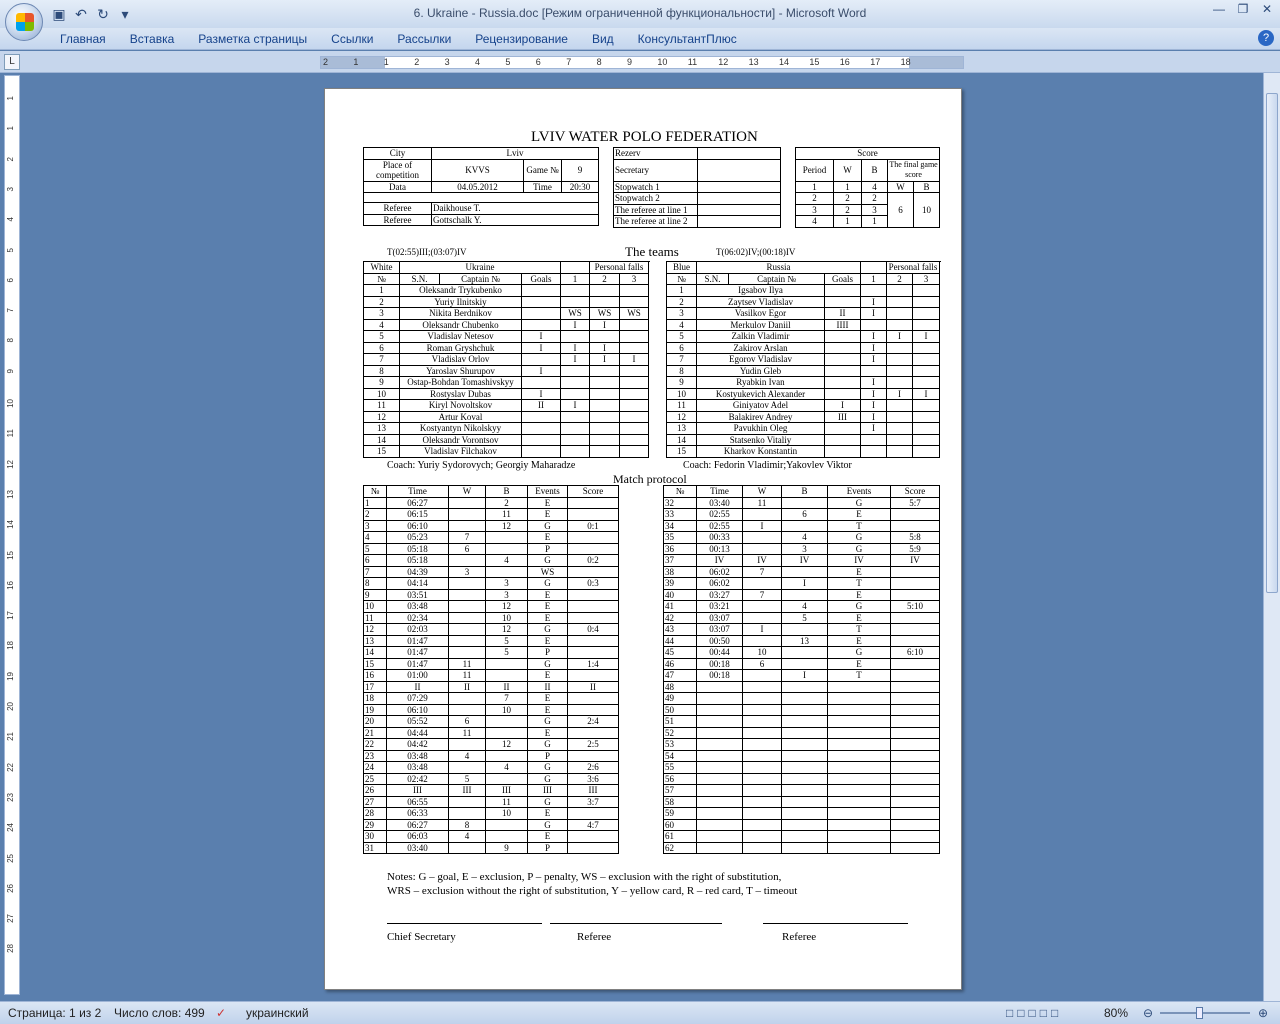 Image resolution: width=1280 pixels, height=1024 pixels. I want to click on place-label: Place of competition, so click(397, 170).